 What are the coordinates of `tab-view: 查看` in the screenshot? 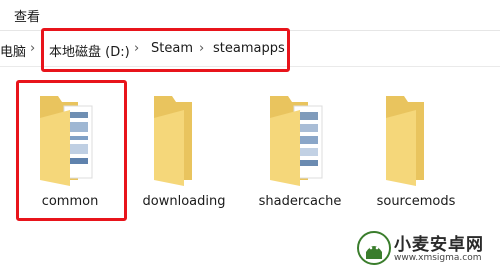 It's located at (27, 15).